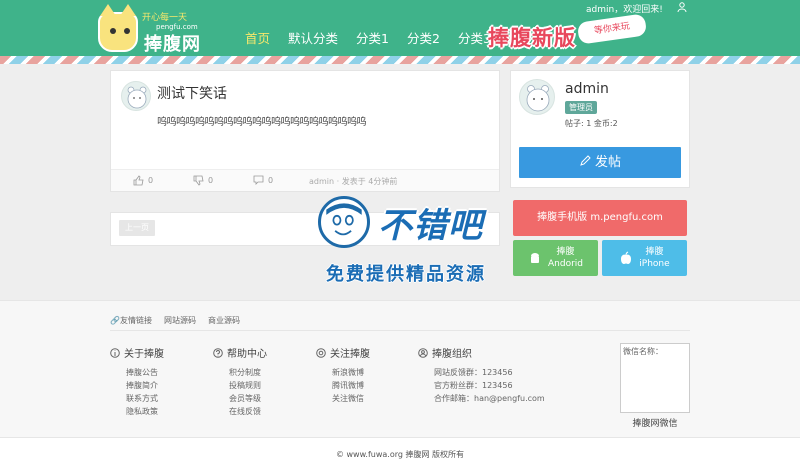 The width and height of the screenshot is (800, 471). Describe the element at coordinates (224, 320) in the screenshot. I see `friend-link: 商业源码` at that location.